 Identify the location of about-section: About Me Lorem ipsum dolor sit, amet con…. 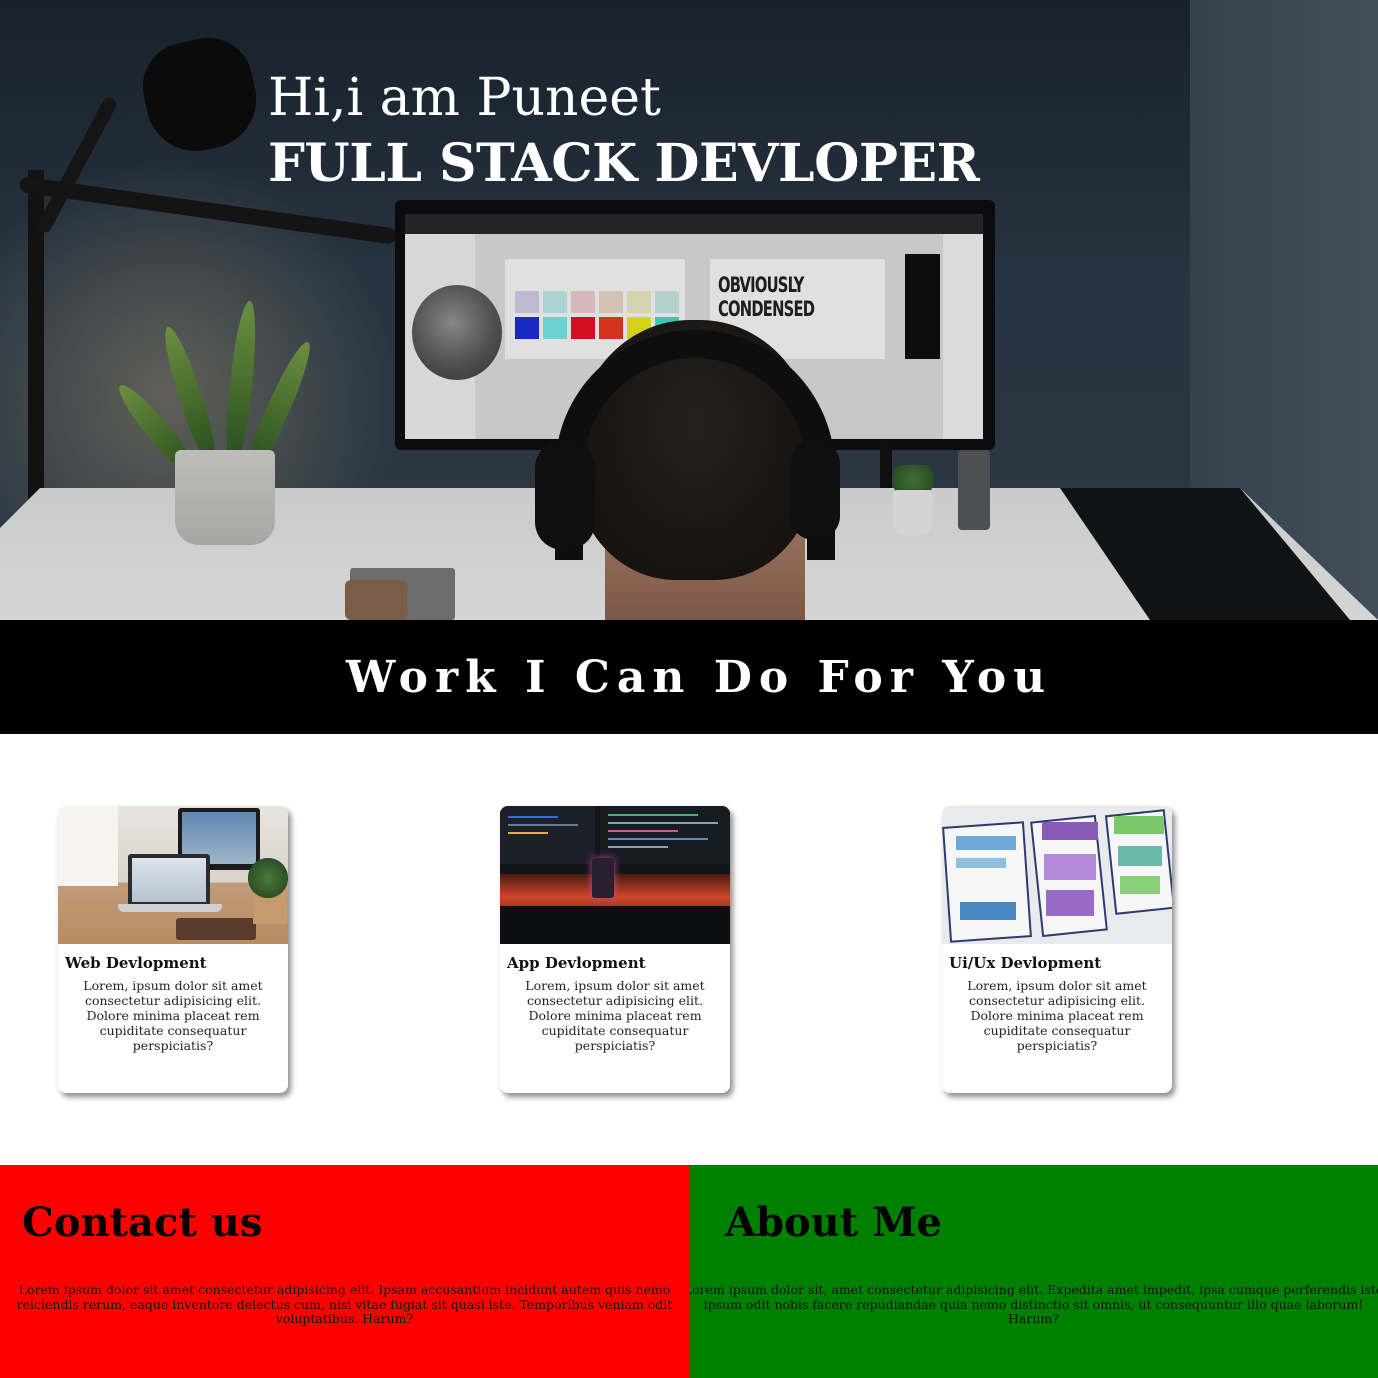
(1033, 1271).